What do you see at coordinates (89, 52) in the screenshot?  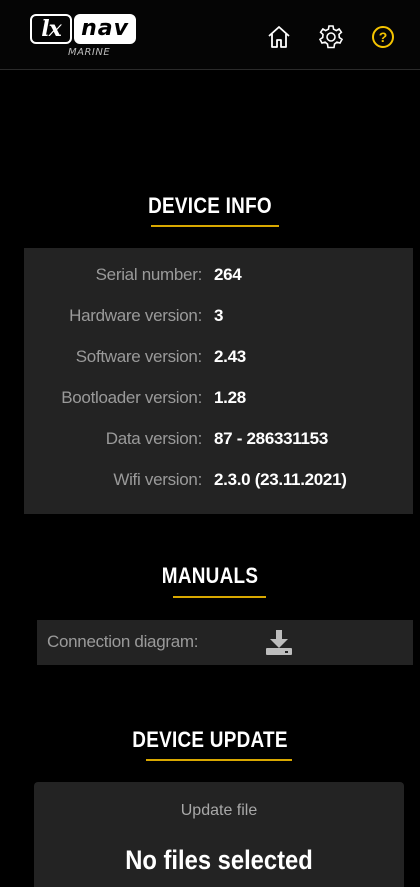 I see `logo-subtitle: MARINE` at bounding box center [89, 52].